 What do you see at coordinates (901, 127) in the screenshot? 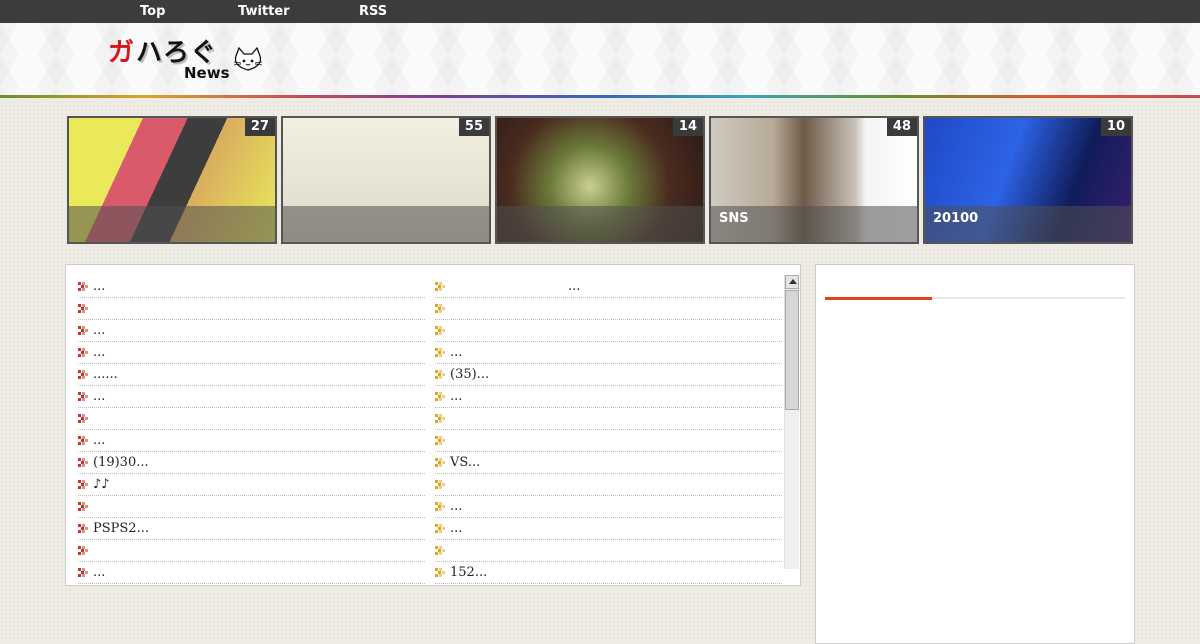
I see `feature-count-badge: 48` at bounding box center [901, 127].